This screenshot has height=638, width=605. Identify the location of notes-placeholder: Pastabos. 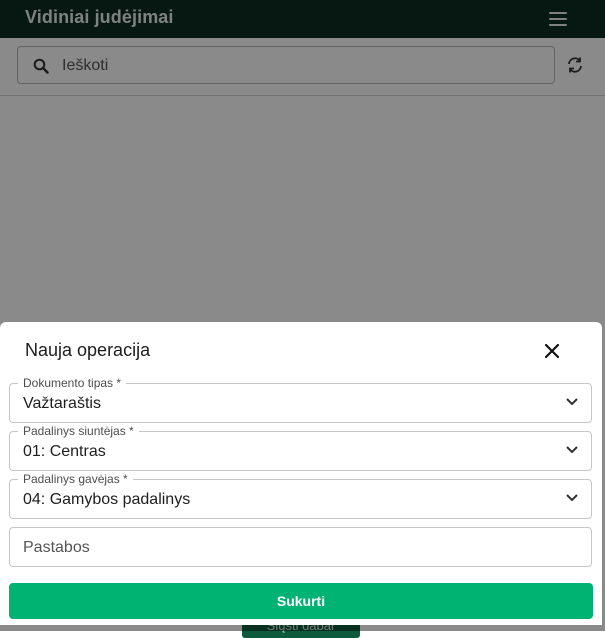
(56, 547).